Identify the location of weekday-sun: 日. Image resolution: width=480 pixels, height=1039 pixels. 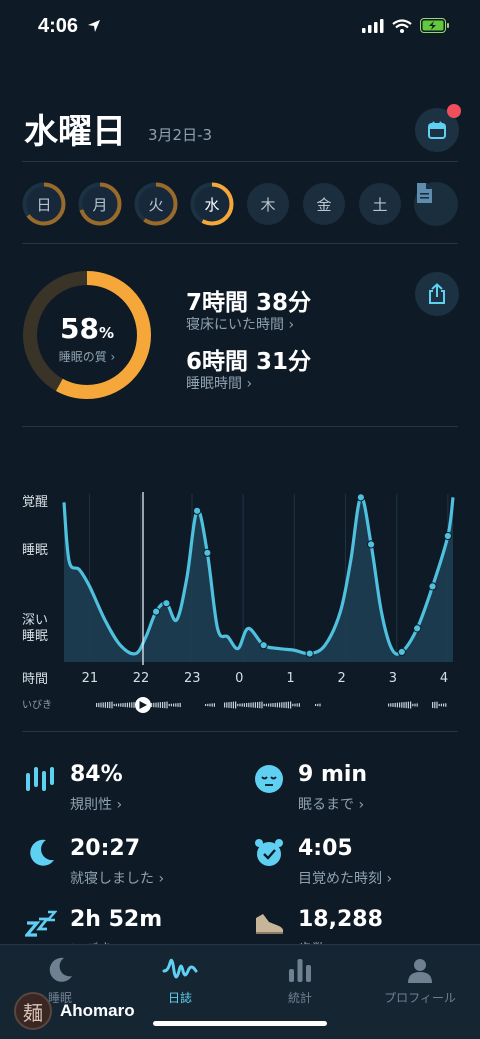
(44, 204).